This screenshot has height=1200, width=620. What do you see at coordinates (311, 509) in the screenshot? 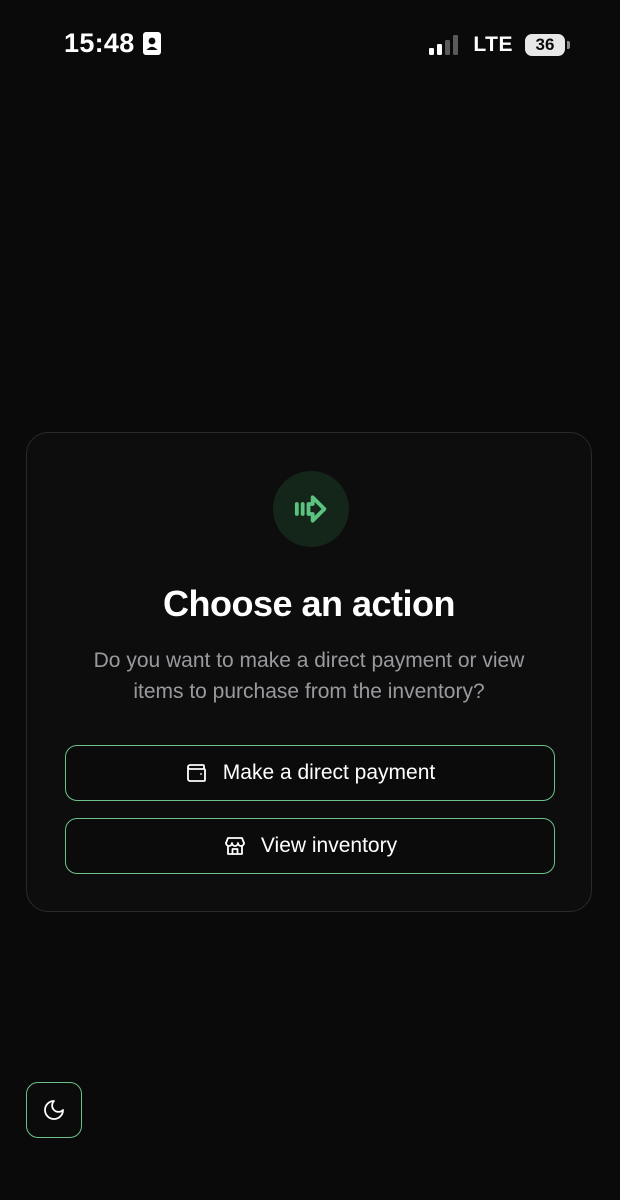
I see `arrow-right-enter-icon` at bounding box center [311, 509].